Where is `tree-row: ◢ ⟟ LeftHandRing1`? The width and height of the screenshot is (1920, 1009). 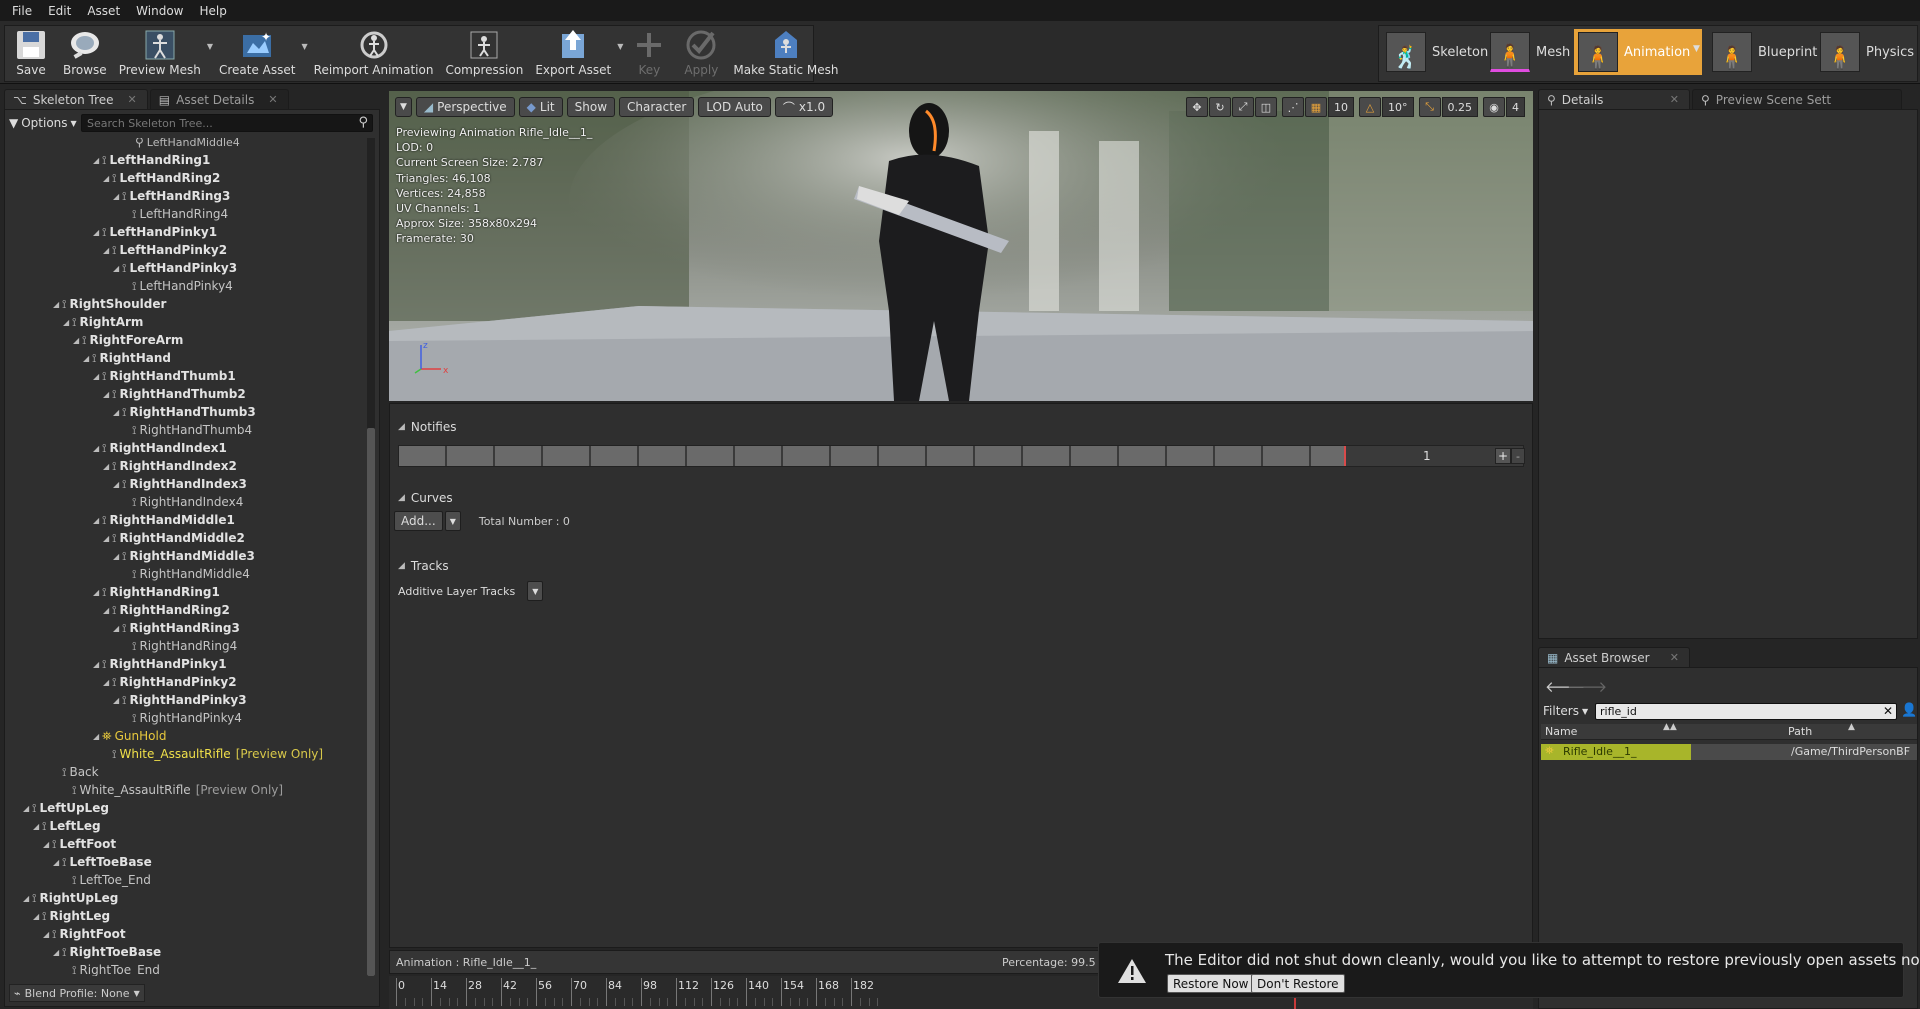
tree-row: ◢ ⟟ LeftHandRing1 is located at coordinates (151, 160).